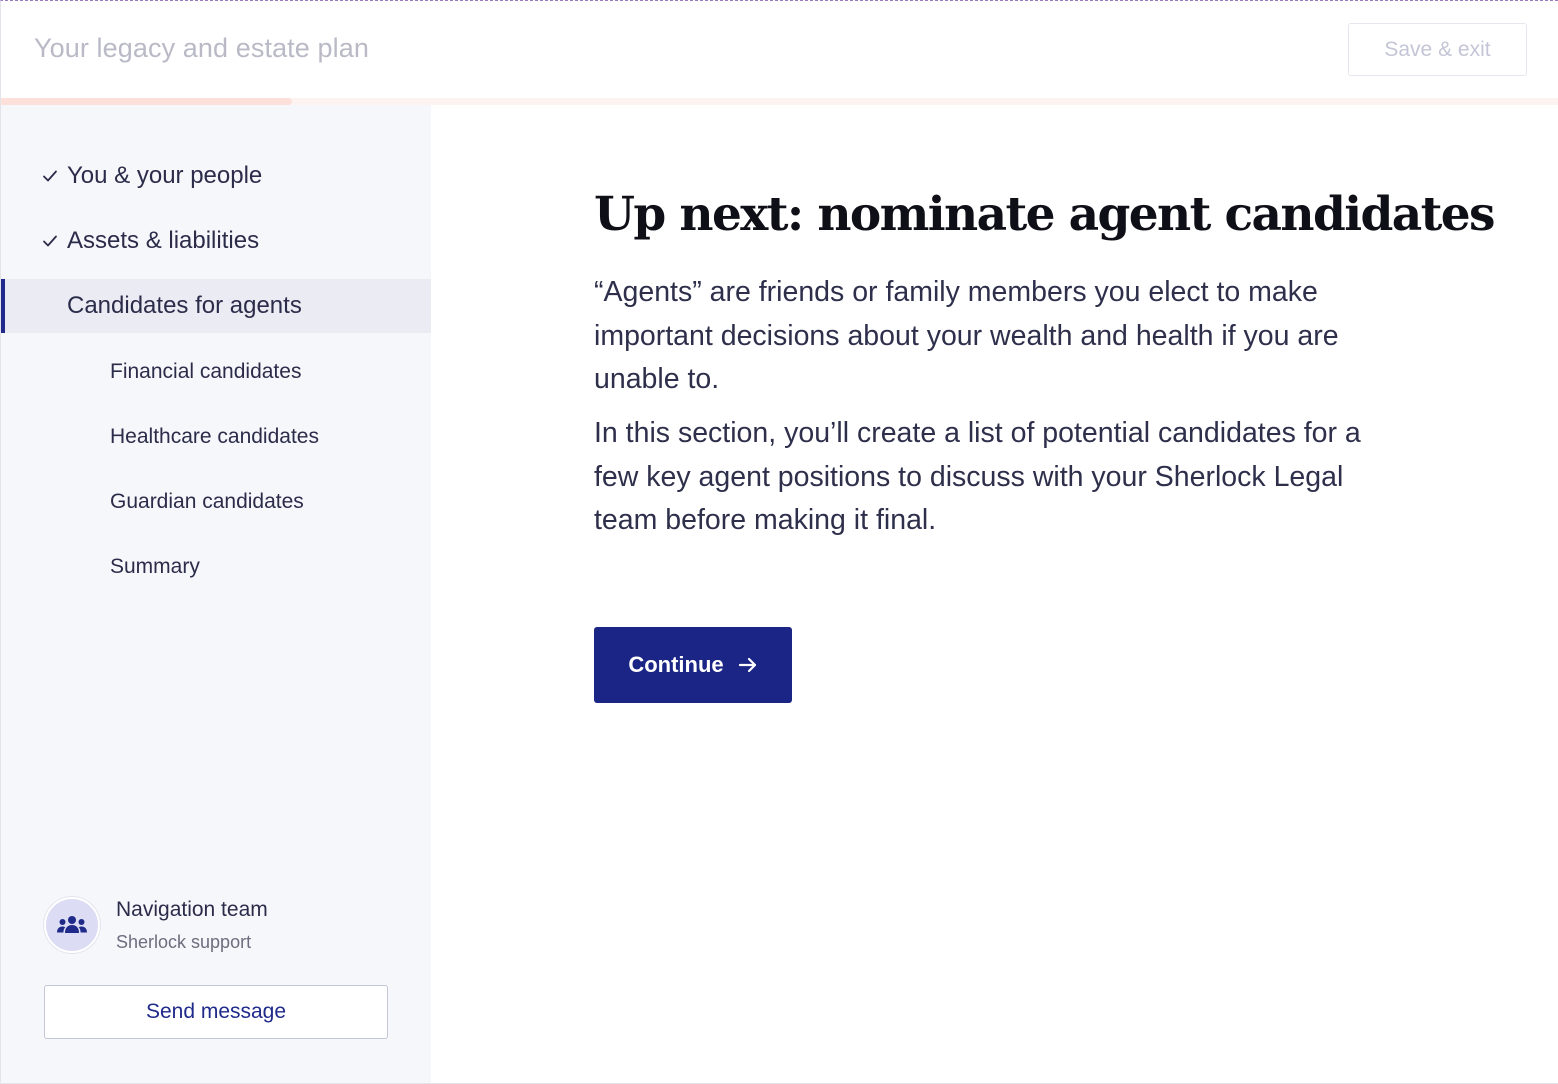  What do you see at coordinates (184, 305) in the screenshot?
I see `sidebar-item-label: Candidates for agents` at bounding box center [184, 305].